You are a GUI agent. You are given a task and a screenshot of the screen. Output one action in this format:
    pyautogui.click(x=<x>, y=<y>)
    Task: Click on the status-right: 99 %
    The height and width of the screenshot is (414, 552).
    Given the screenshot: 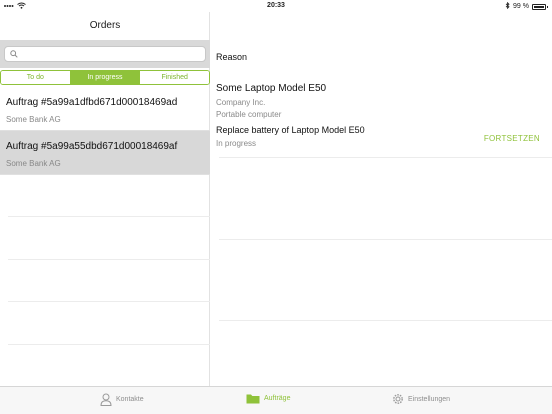 What is the action you would take?
    pyautogui.click(x=526, y=6)
    